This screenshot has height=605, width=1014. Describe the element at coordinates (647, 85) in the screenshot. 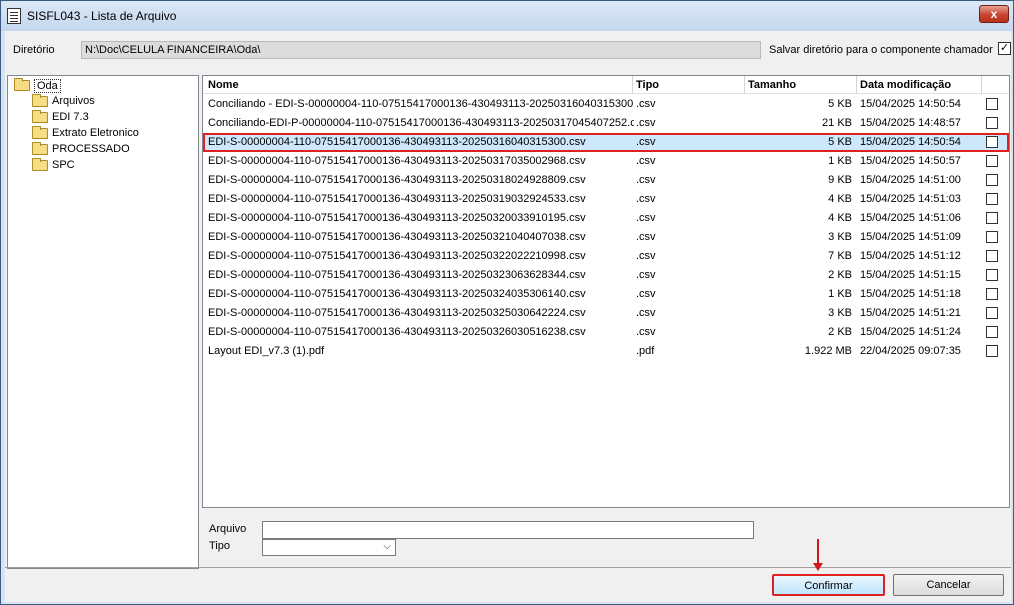

I see `column-header-type: Tipo` at that location.